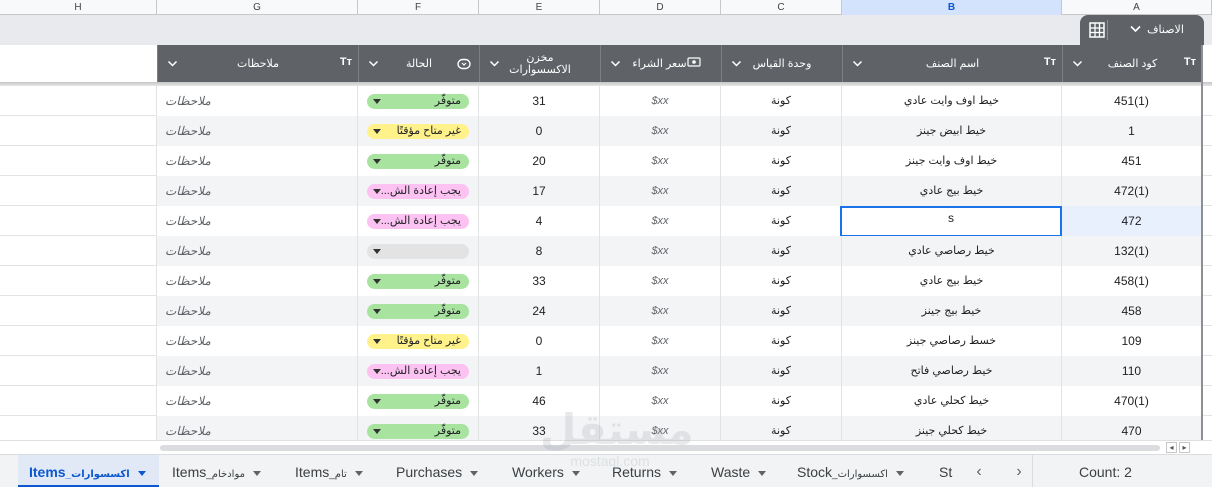 The image size is (1212, 487). Describe the element at coordinates (606, 447) in the screenshot. I see `horizontal-scrollbar: ◂ ▸` at that location.